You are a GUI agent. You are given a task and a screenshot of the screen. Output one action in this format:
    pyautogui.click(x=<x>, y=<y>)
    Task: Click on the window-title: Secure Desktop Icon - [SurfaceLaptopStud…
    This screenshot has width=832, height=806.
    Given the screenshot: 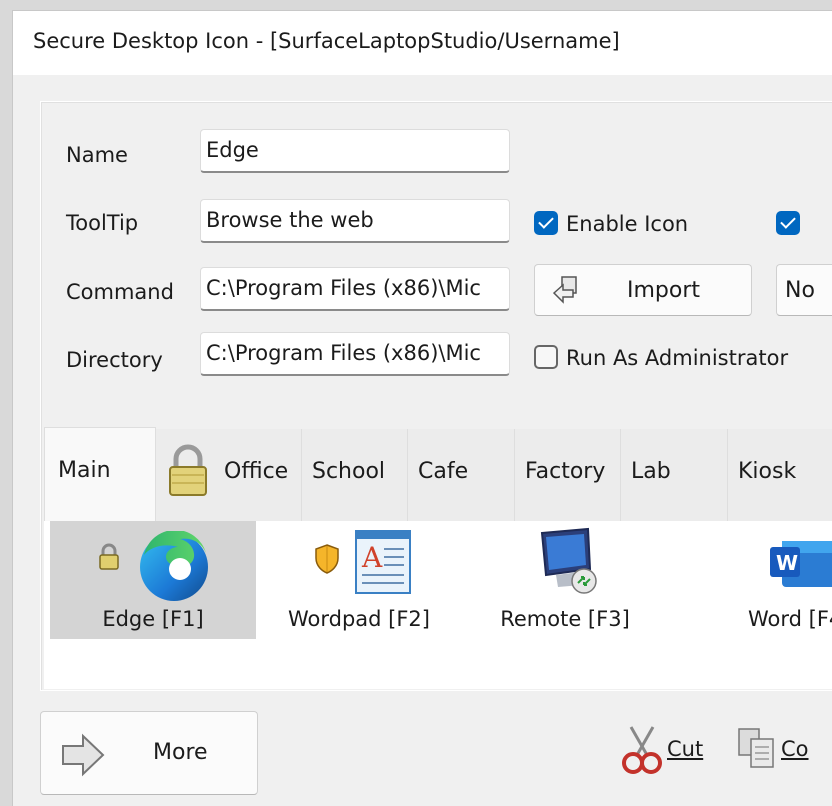 What is the action you would take?
    pyautogui.click(x=326, y=41)
    